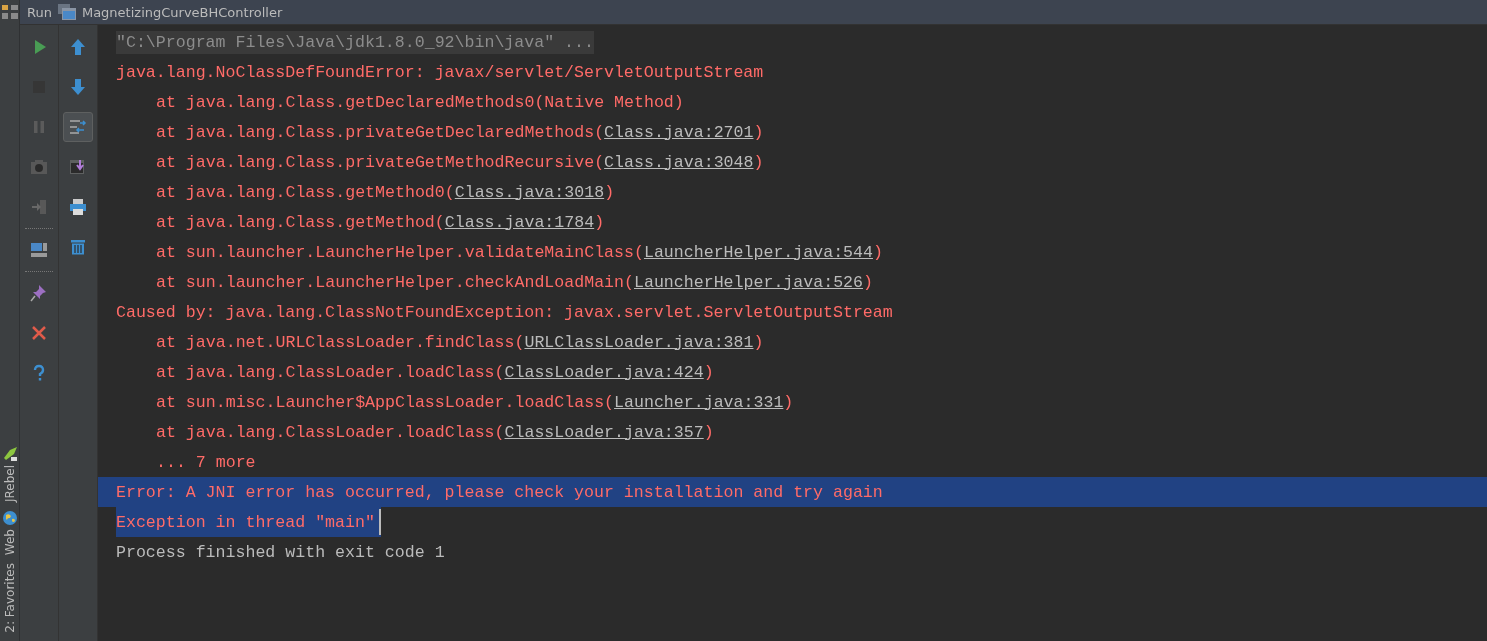  I want to click on source-link: Class.java:1784, so click(519, 222).